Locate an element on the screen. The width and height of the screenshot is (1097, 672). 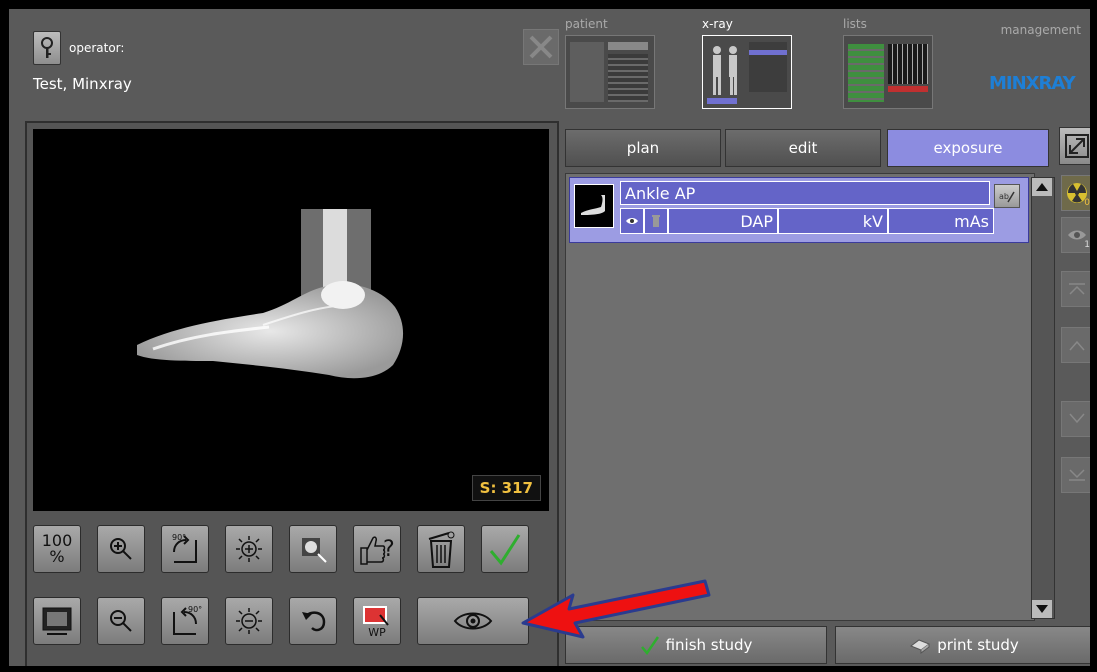
entry-params-row: DAP kV mAs is located at coordinates (807, 221).